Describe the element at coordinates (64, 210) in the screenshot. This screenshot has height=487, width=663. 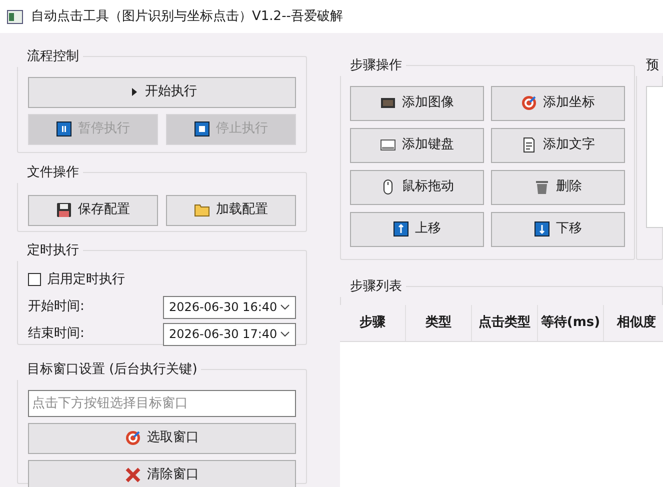
I see `floppy-icon` at that location.